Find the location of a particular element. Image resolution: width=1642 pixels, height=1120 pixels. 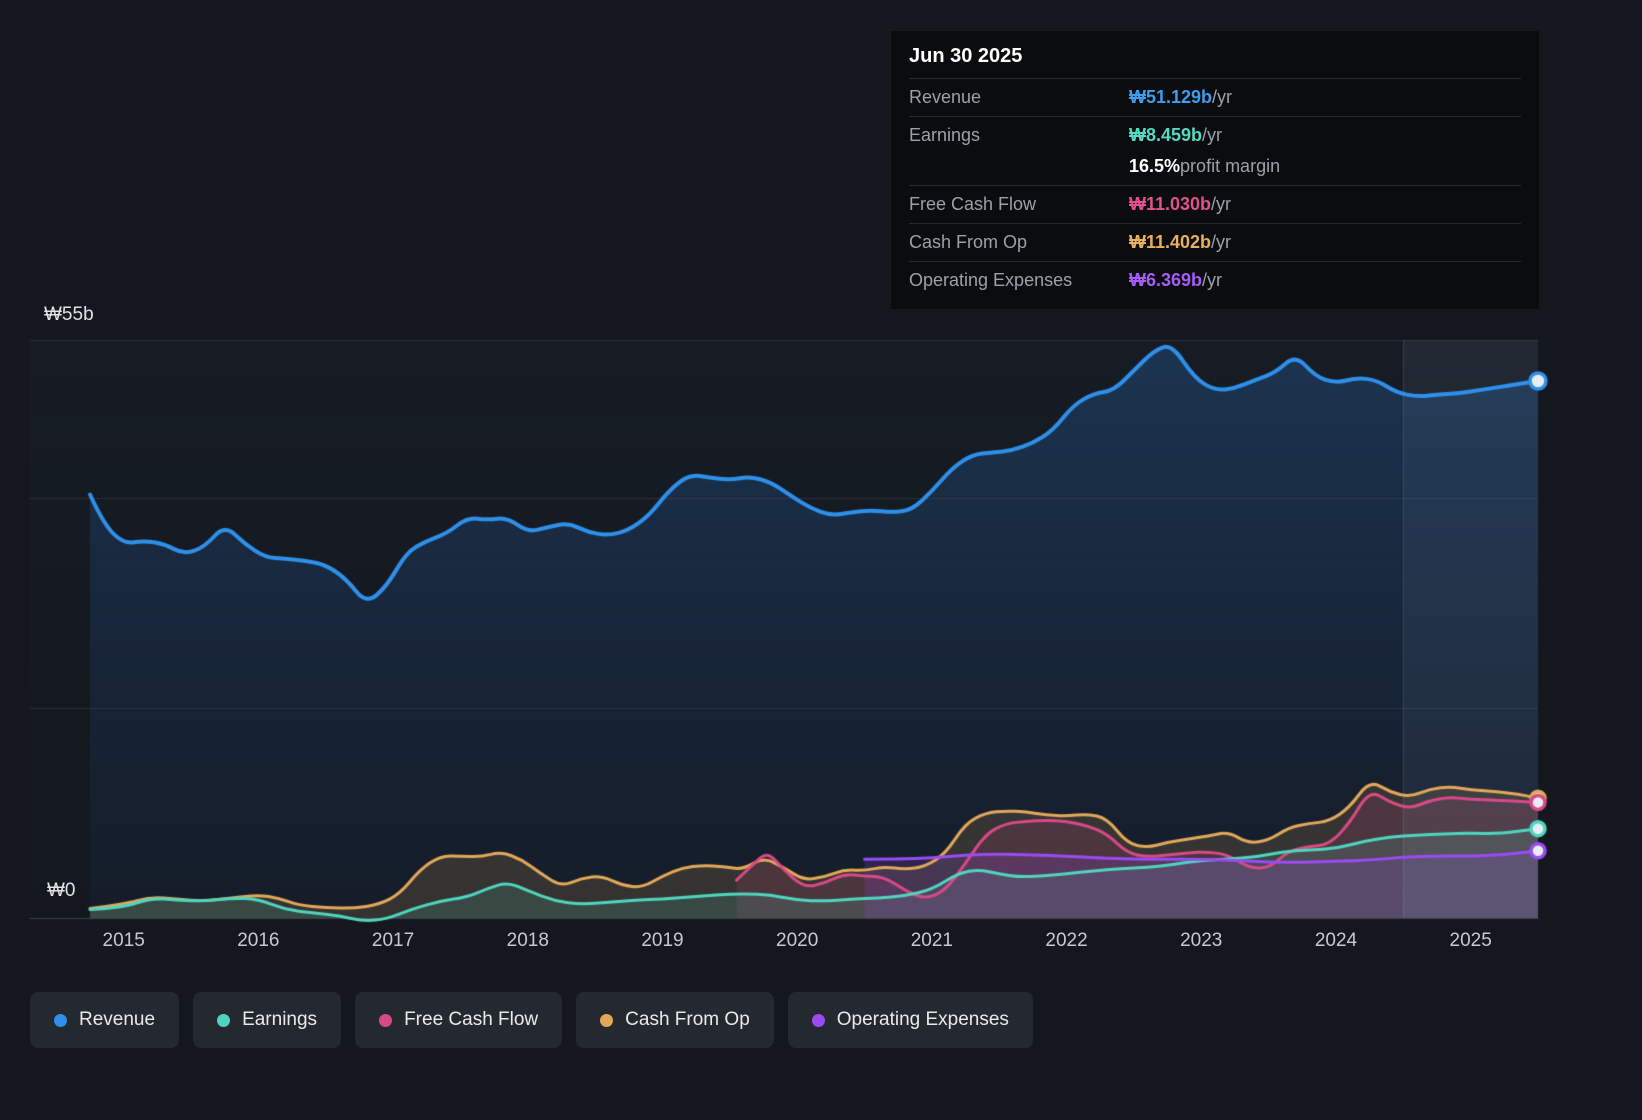

legend-item-operating-expenses: Operating Expenses is located at coordinates (910, 1020).